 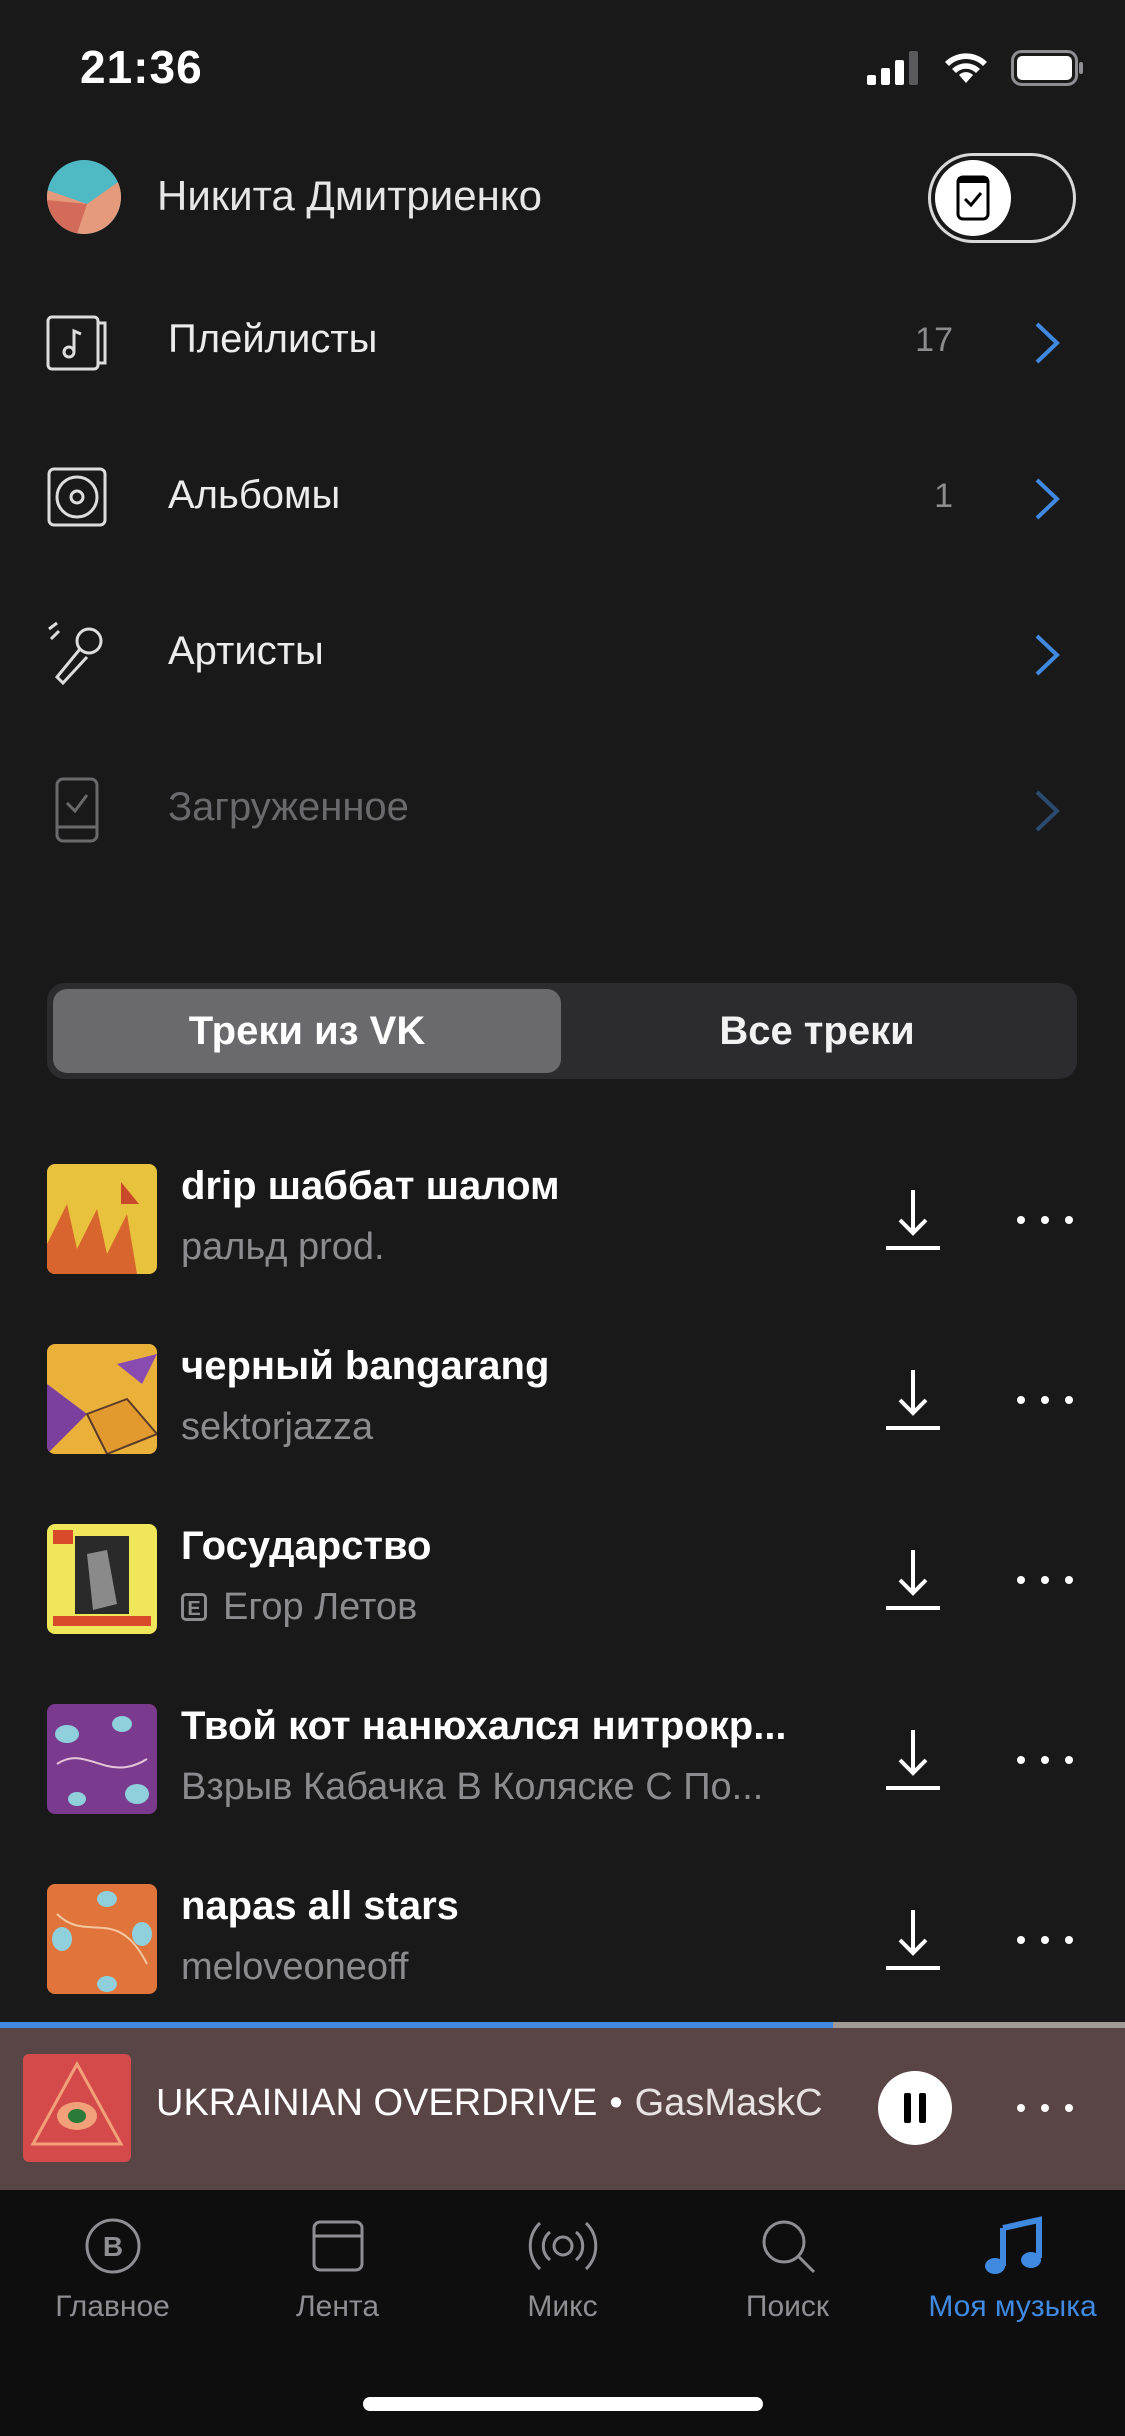 What do you see at coordinates (295, 1967) in the screenshot?
I see `track-artist: meloveoneoff` at bounding box center [295, 1967].